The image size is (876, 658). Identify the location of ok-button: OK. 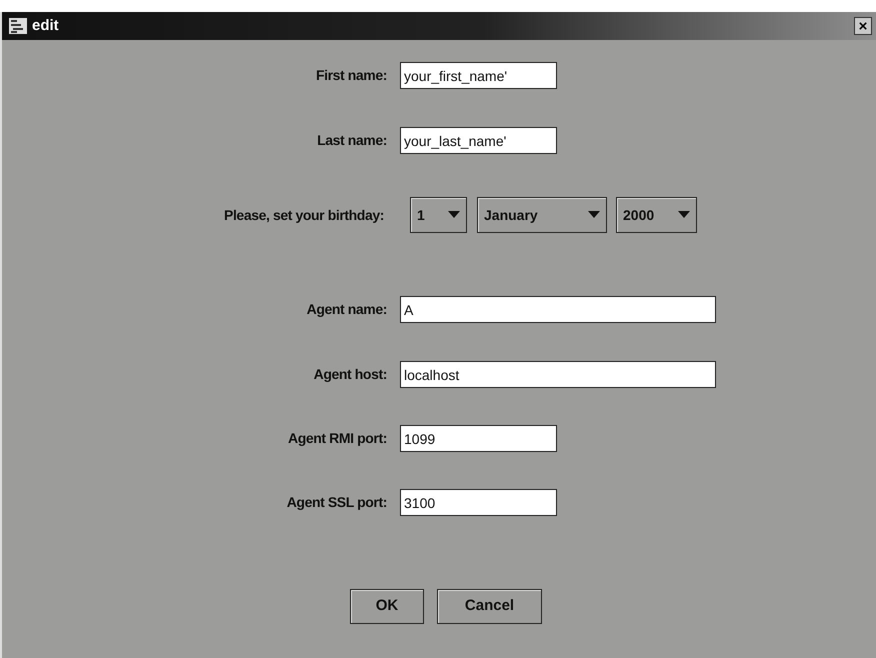
(387, 606).